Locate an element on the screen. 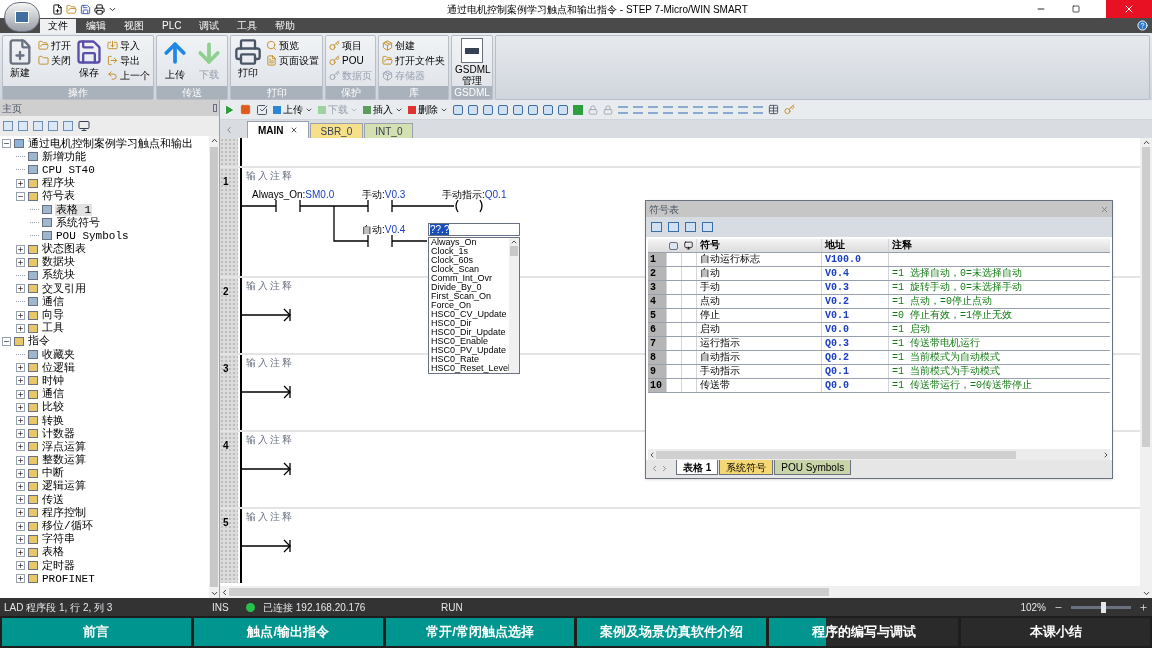 This screenshot has width=1152, height=648. sheet-tab: 表格 1 is located at coordinates (697, 467).